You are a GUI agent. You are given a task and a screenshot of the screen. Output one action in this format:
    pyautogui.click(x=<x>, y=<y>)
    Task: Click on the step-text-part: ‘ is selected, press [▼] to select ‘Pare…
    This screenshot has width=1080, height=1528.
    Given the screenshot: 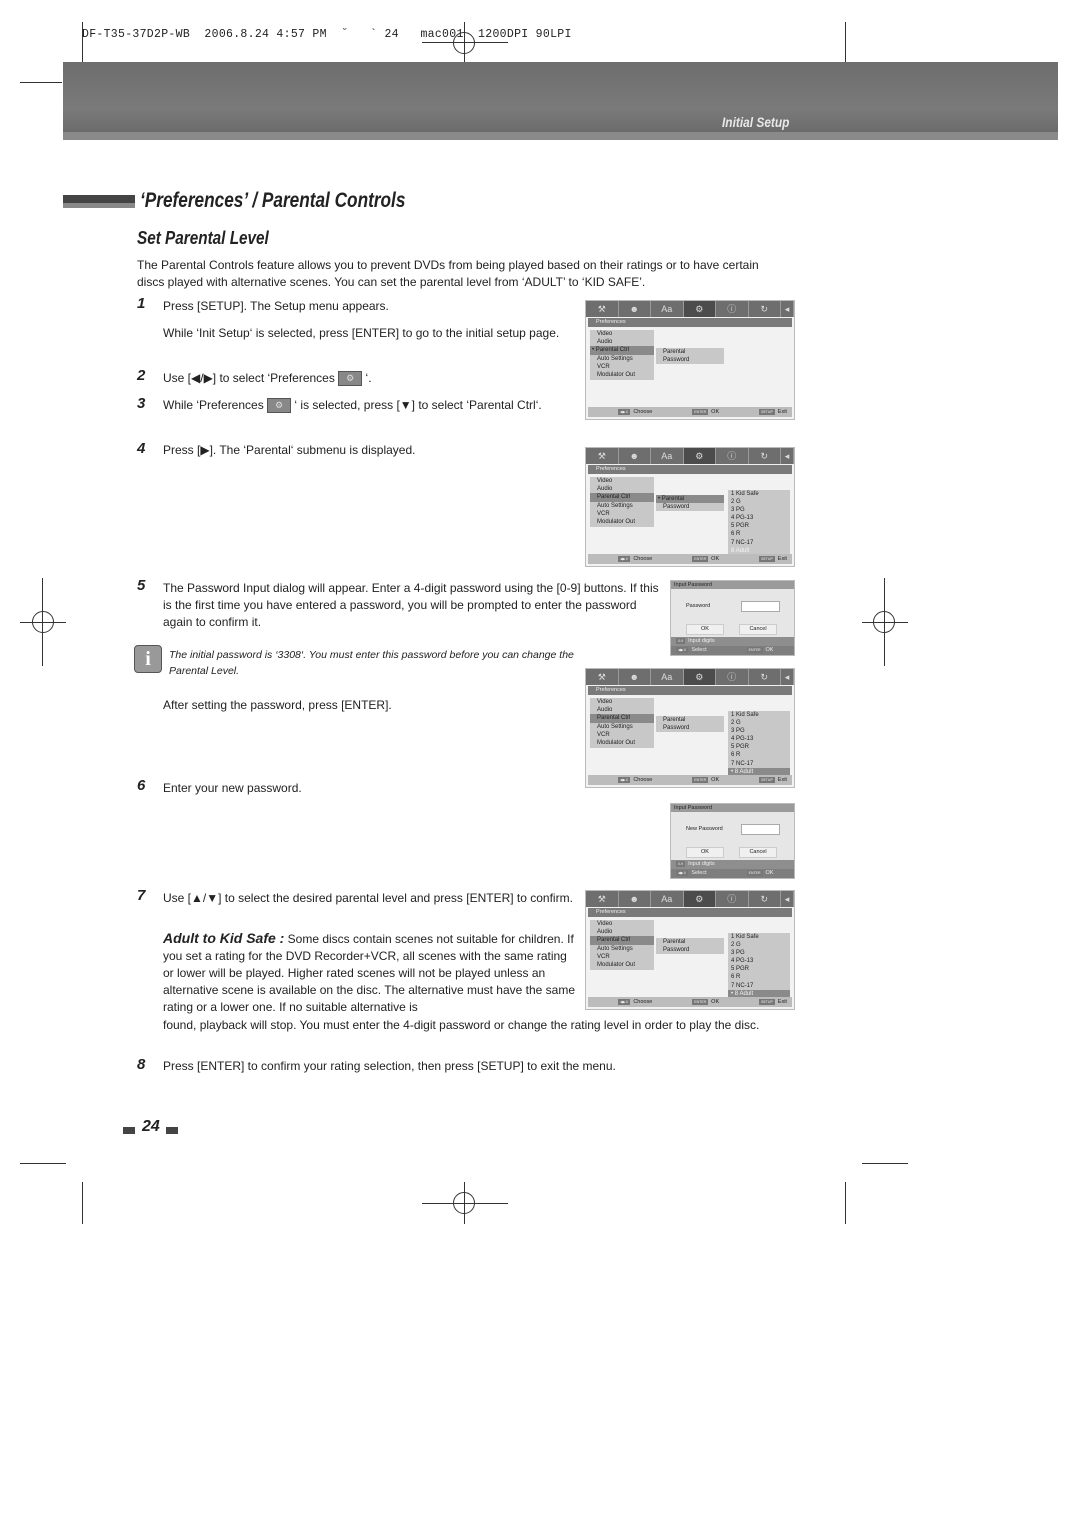 What is the action you would take?
    pyautogui.click(x=418, y=405)
    